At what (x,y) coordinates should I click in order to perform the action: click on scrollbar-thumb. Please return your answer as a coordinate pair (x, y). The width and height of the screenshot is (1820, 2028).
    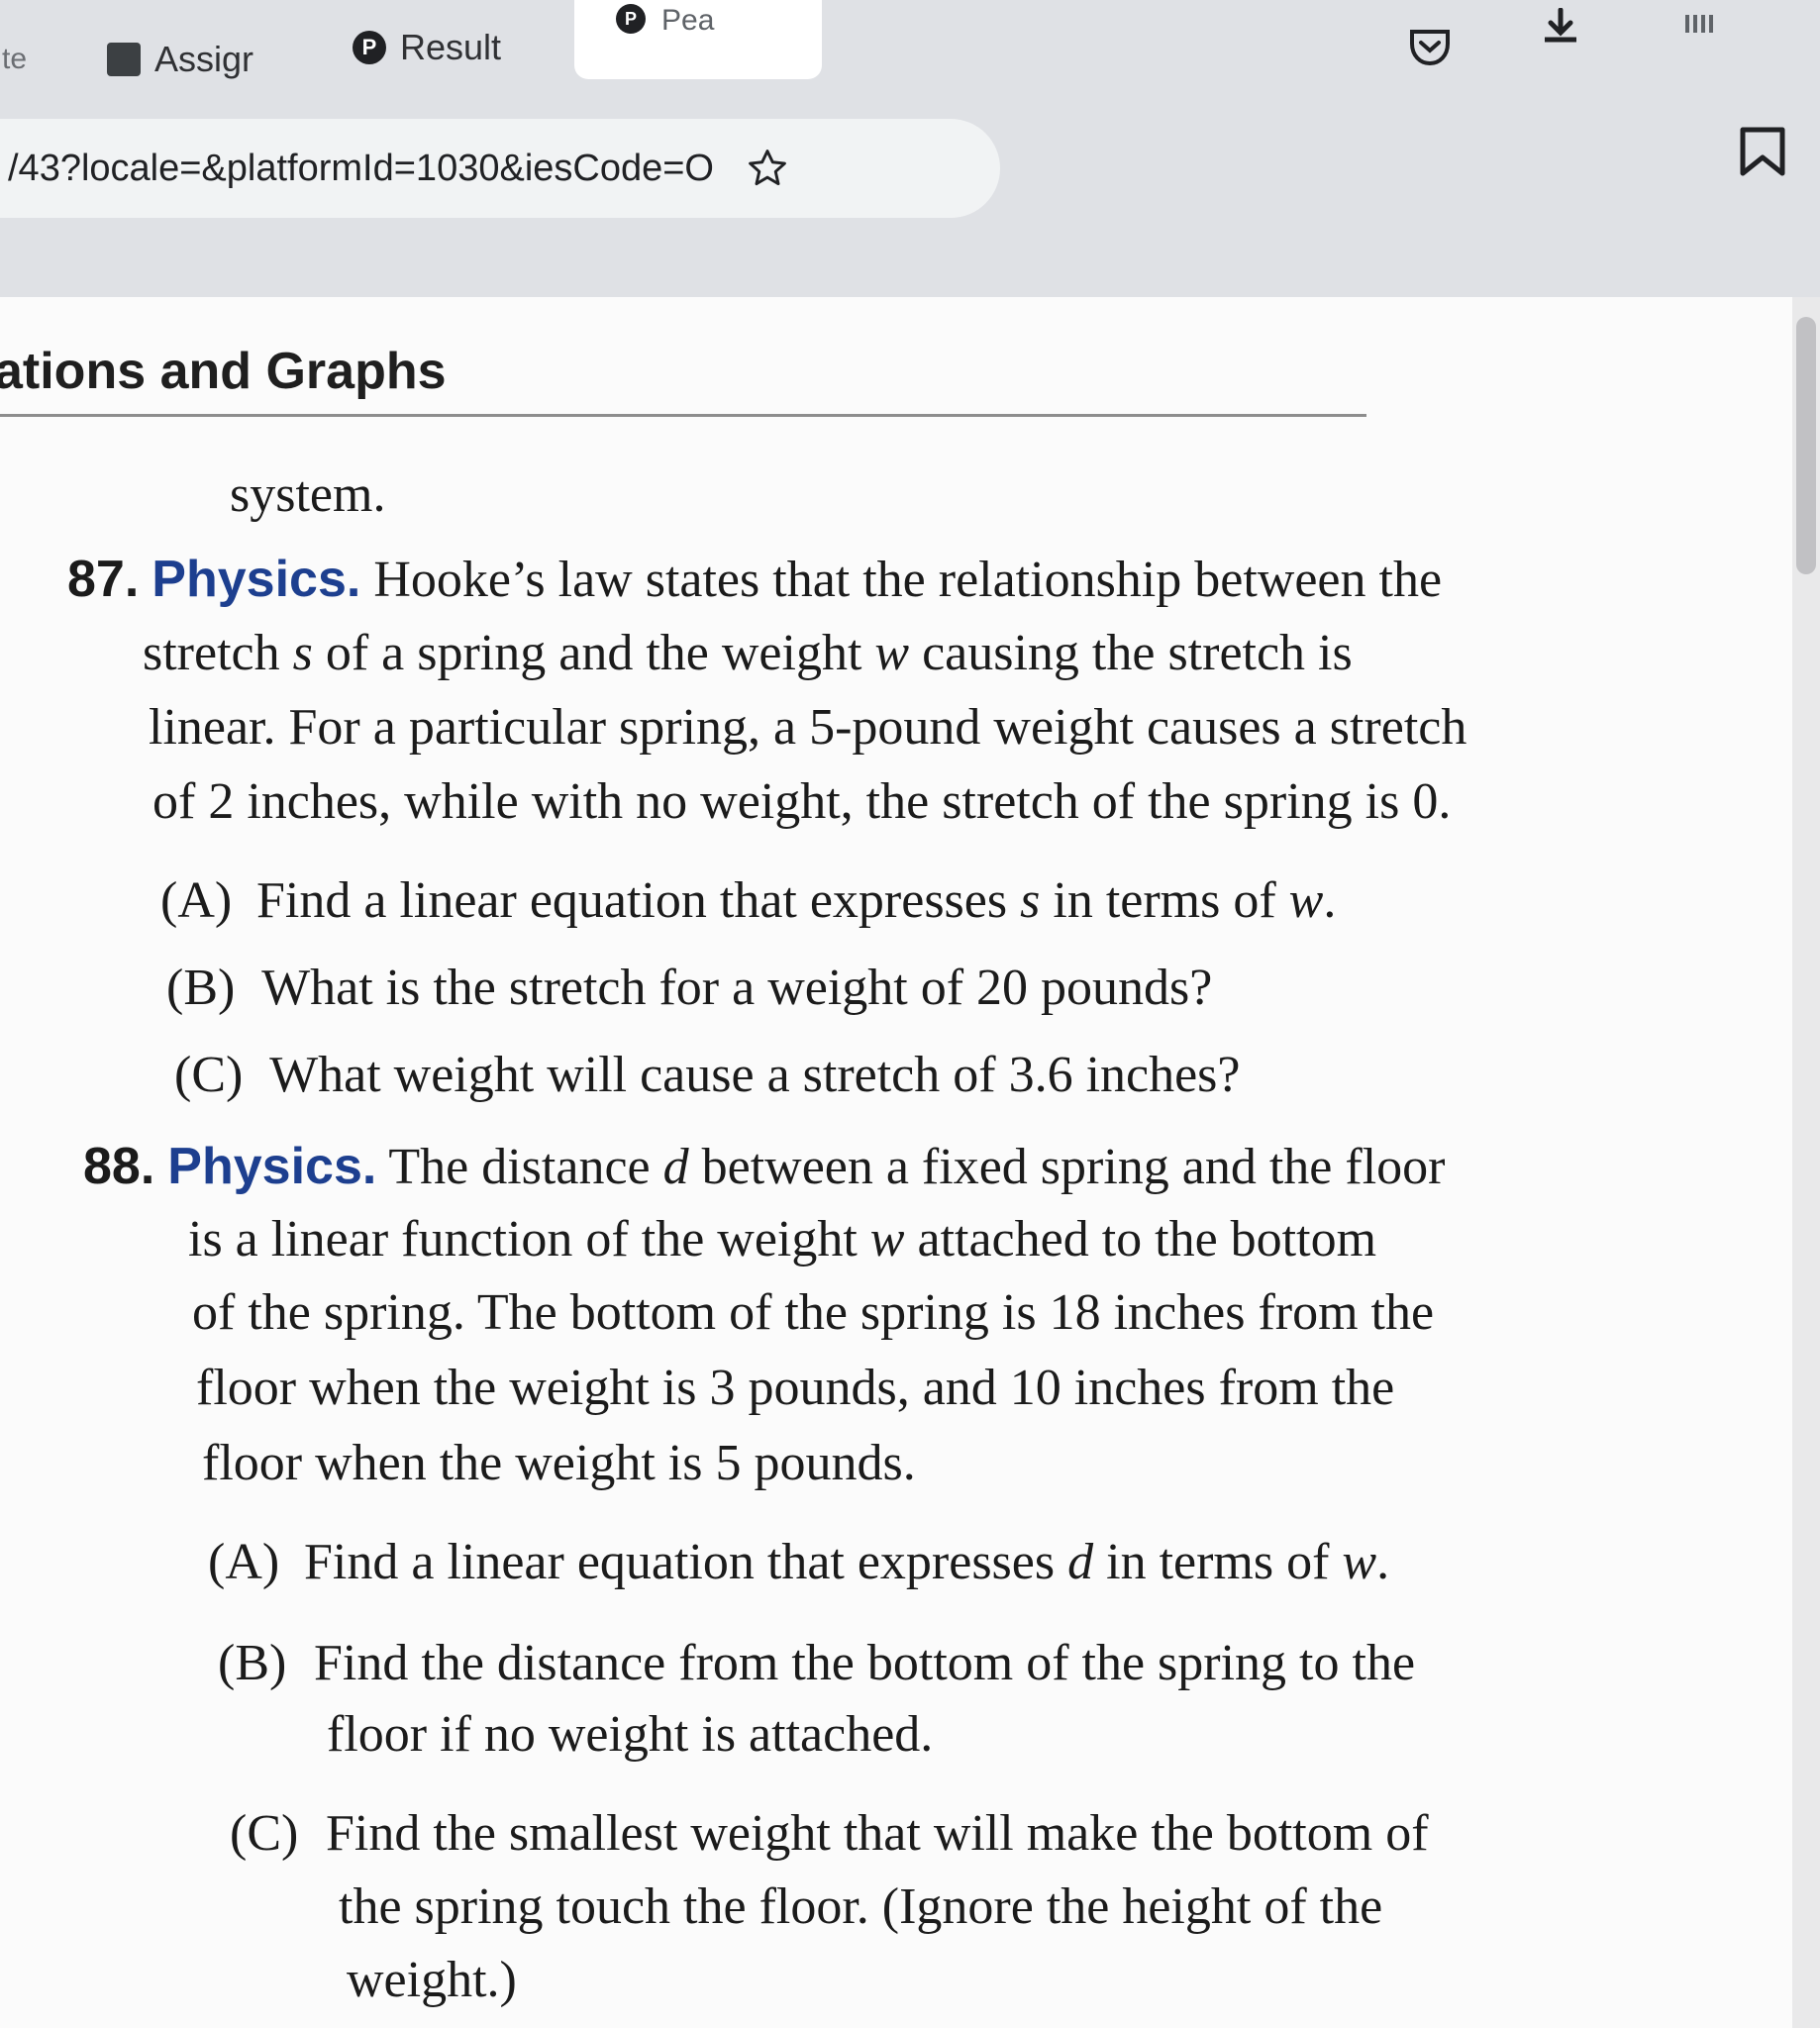
    Looking at the image, I should click on (1806, 445).